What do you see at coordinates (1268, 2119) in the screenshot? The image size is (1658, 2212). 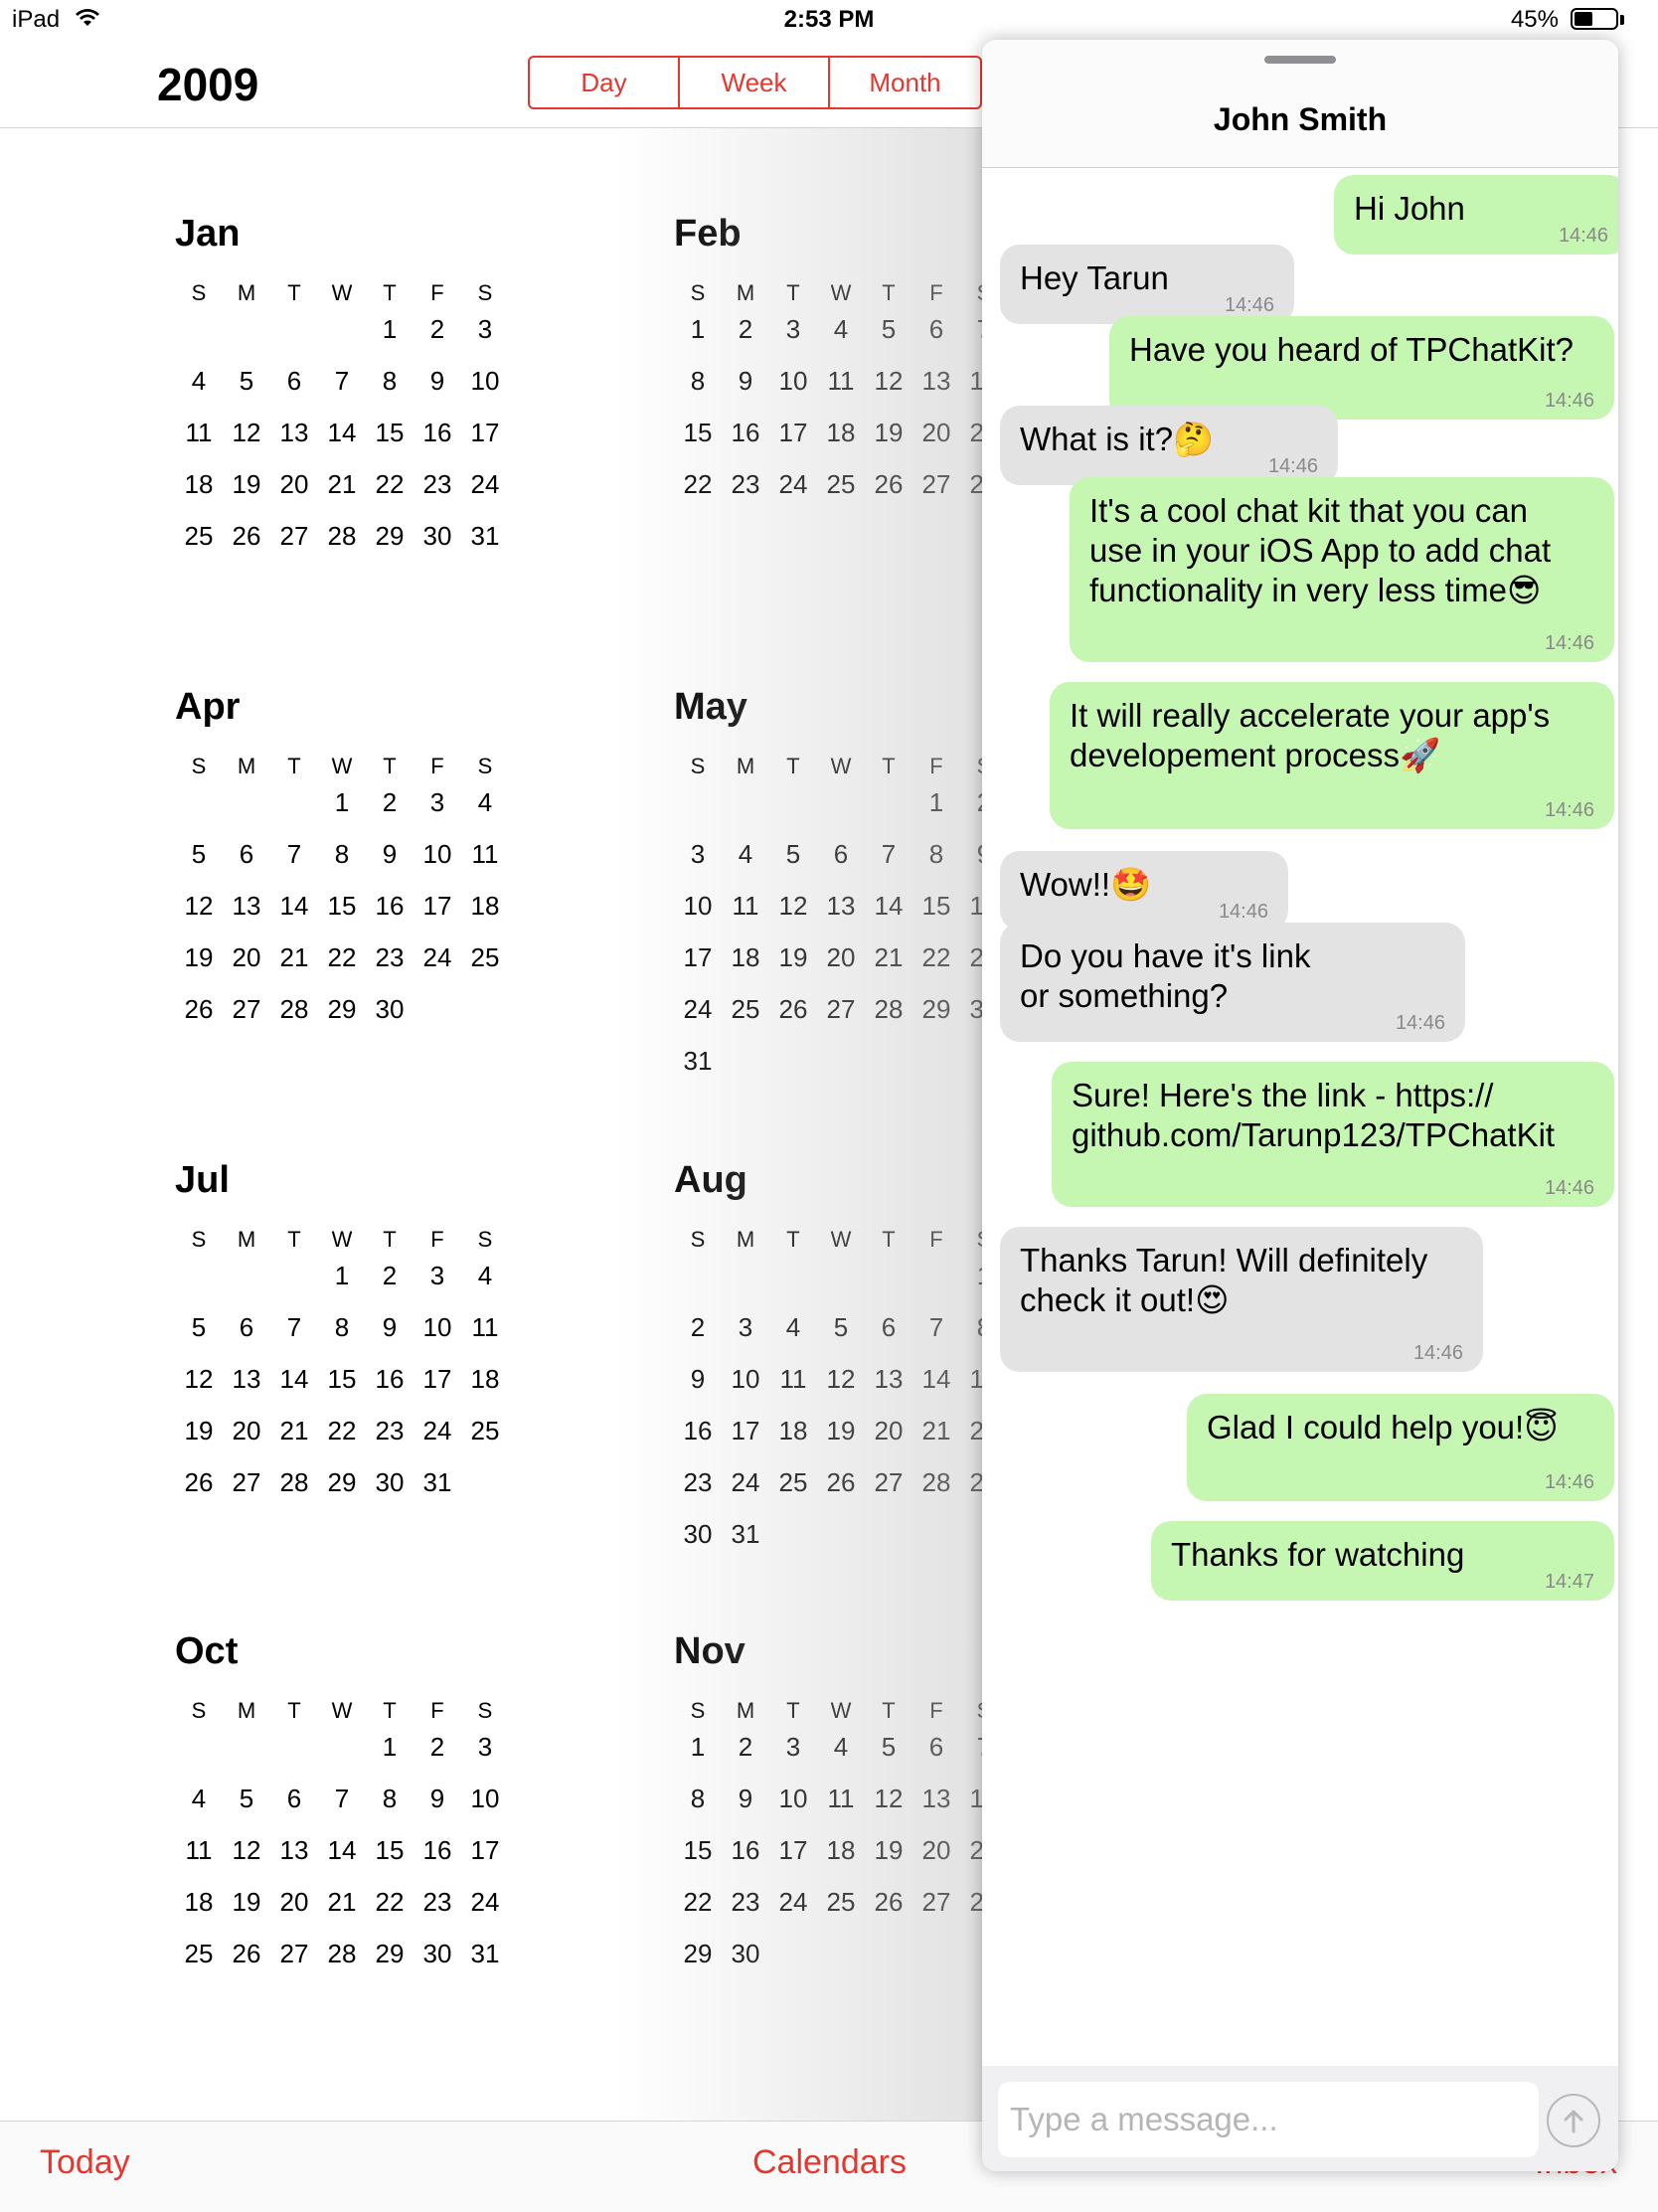 I see `message-input` at bounding box center [1268, 2119].